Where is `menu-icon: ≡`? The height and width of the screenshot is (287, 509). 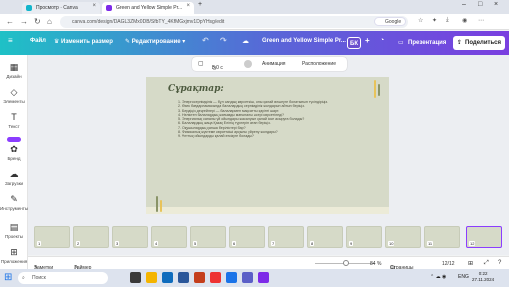 menu-icon: ≡ is located at coordinates (10, 40).